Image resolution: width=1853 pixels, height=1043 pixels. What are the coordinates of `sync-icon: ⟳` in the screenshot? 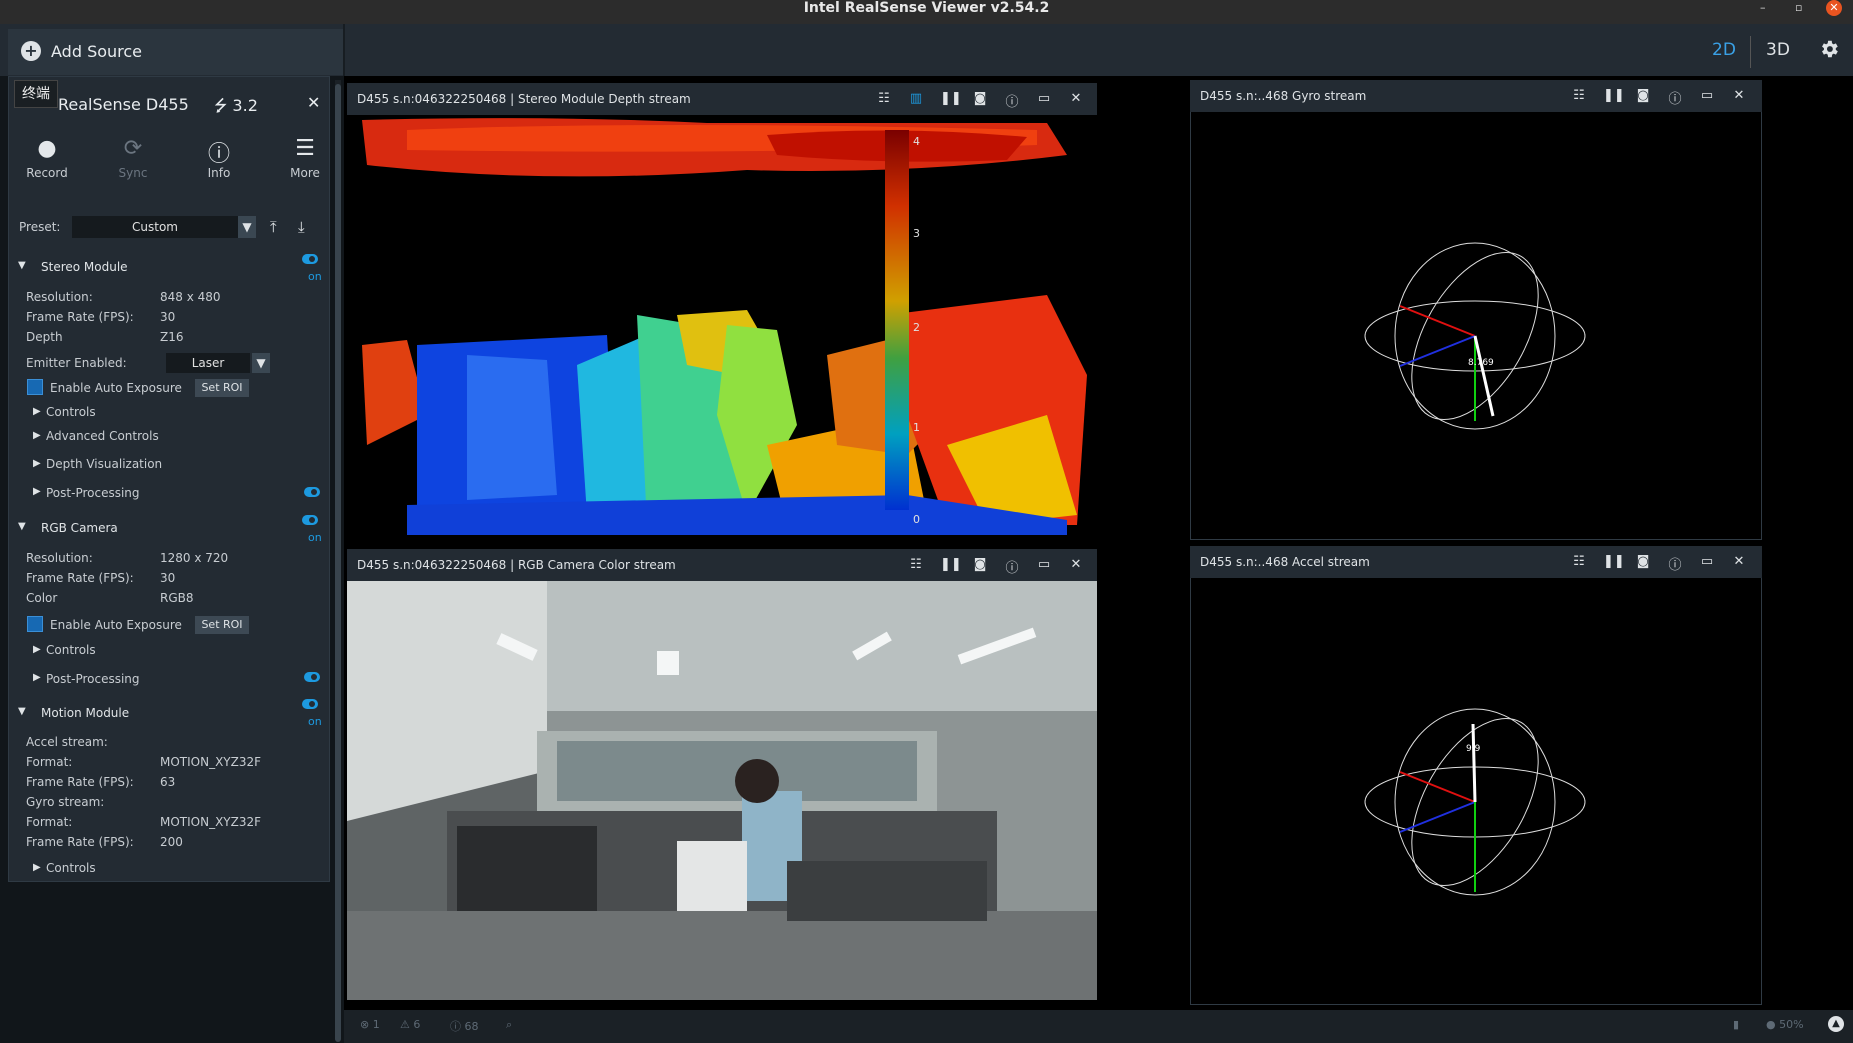 It's located at (133, 148).